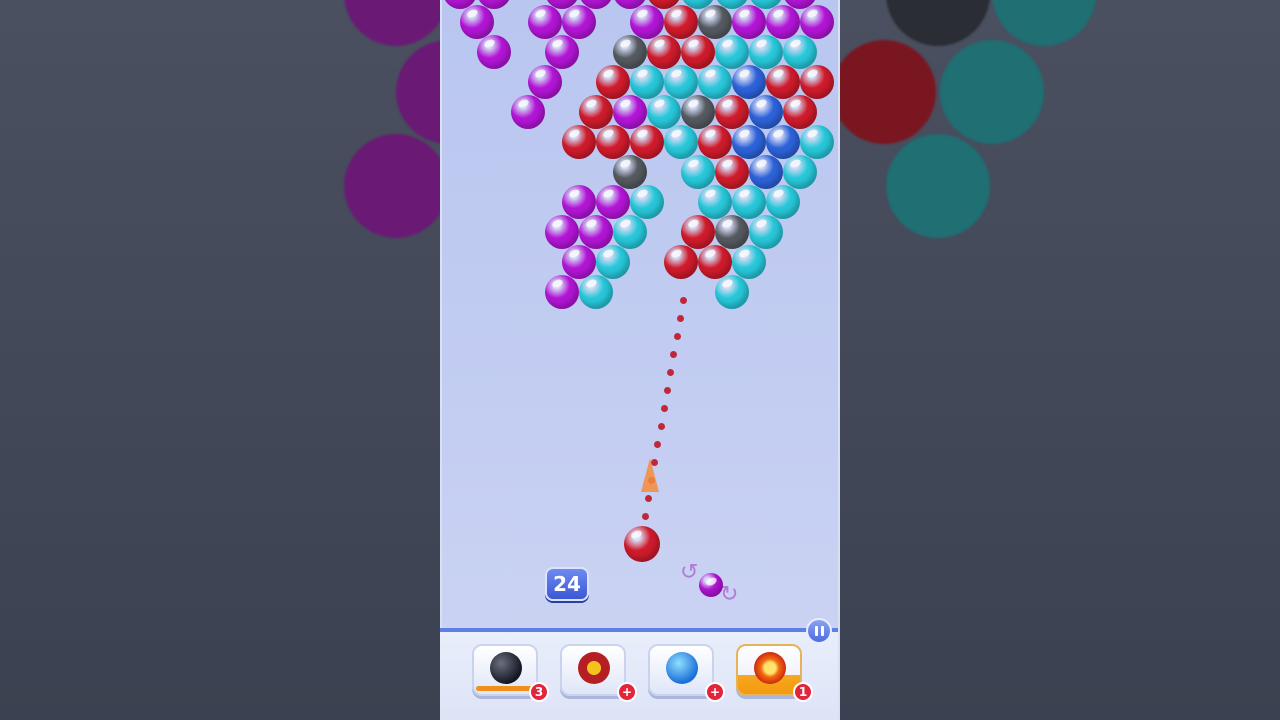  I want to click on lightning-icon, so click(682, 668).